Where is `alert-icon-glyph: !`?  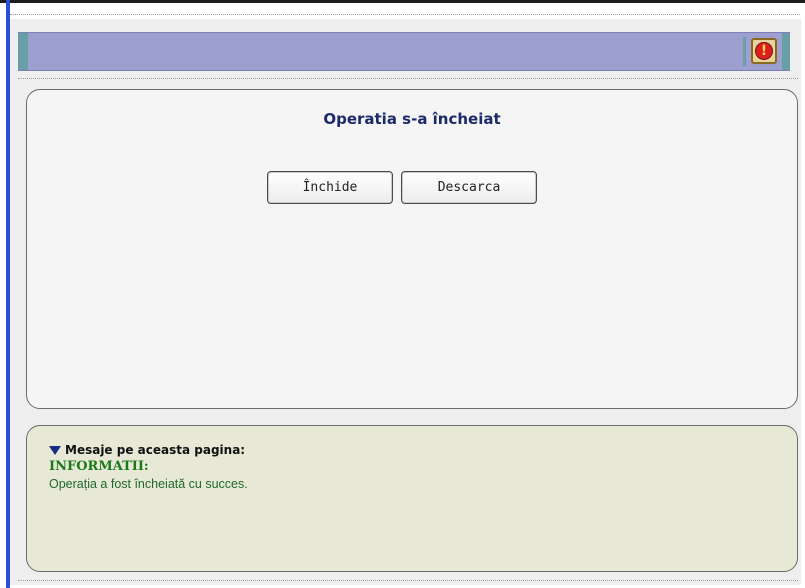
alert-icon-glyph: ! is located at coordinates (764, 51).